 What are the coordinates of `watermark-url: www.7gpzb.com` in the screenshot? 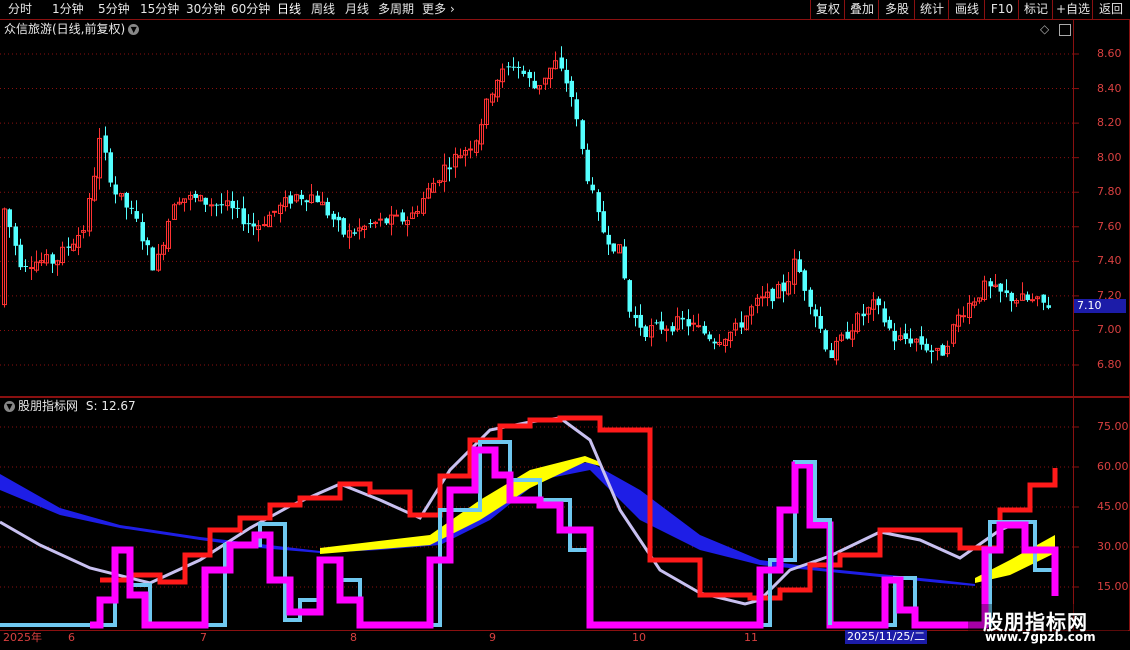 It's located at (1040, 637).